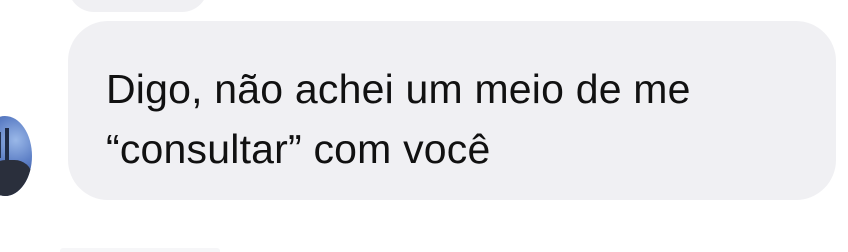 The height and width of the screenshot is (252, 848). What do you see at coordinates (138, 6) in the screenshot?
I see `previous-message-bubble` at bounding box center [138, 6].